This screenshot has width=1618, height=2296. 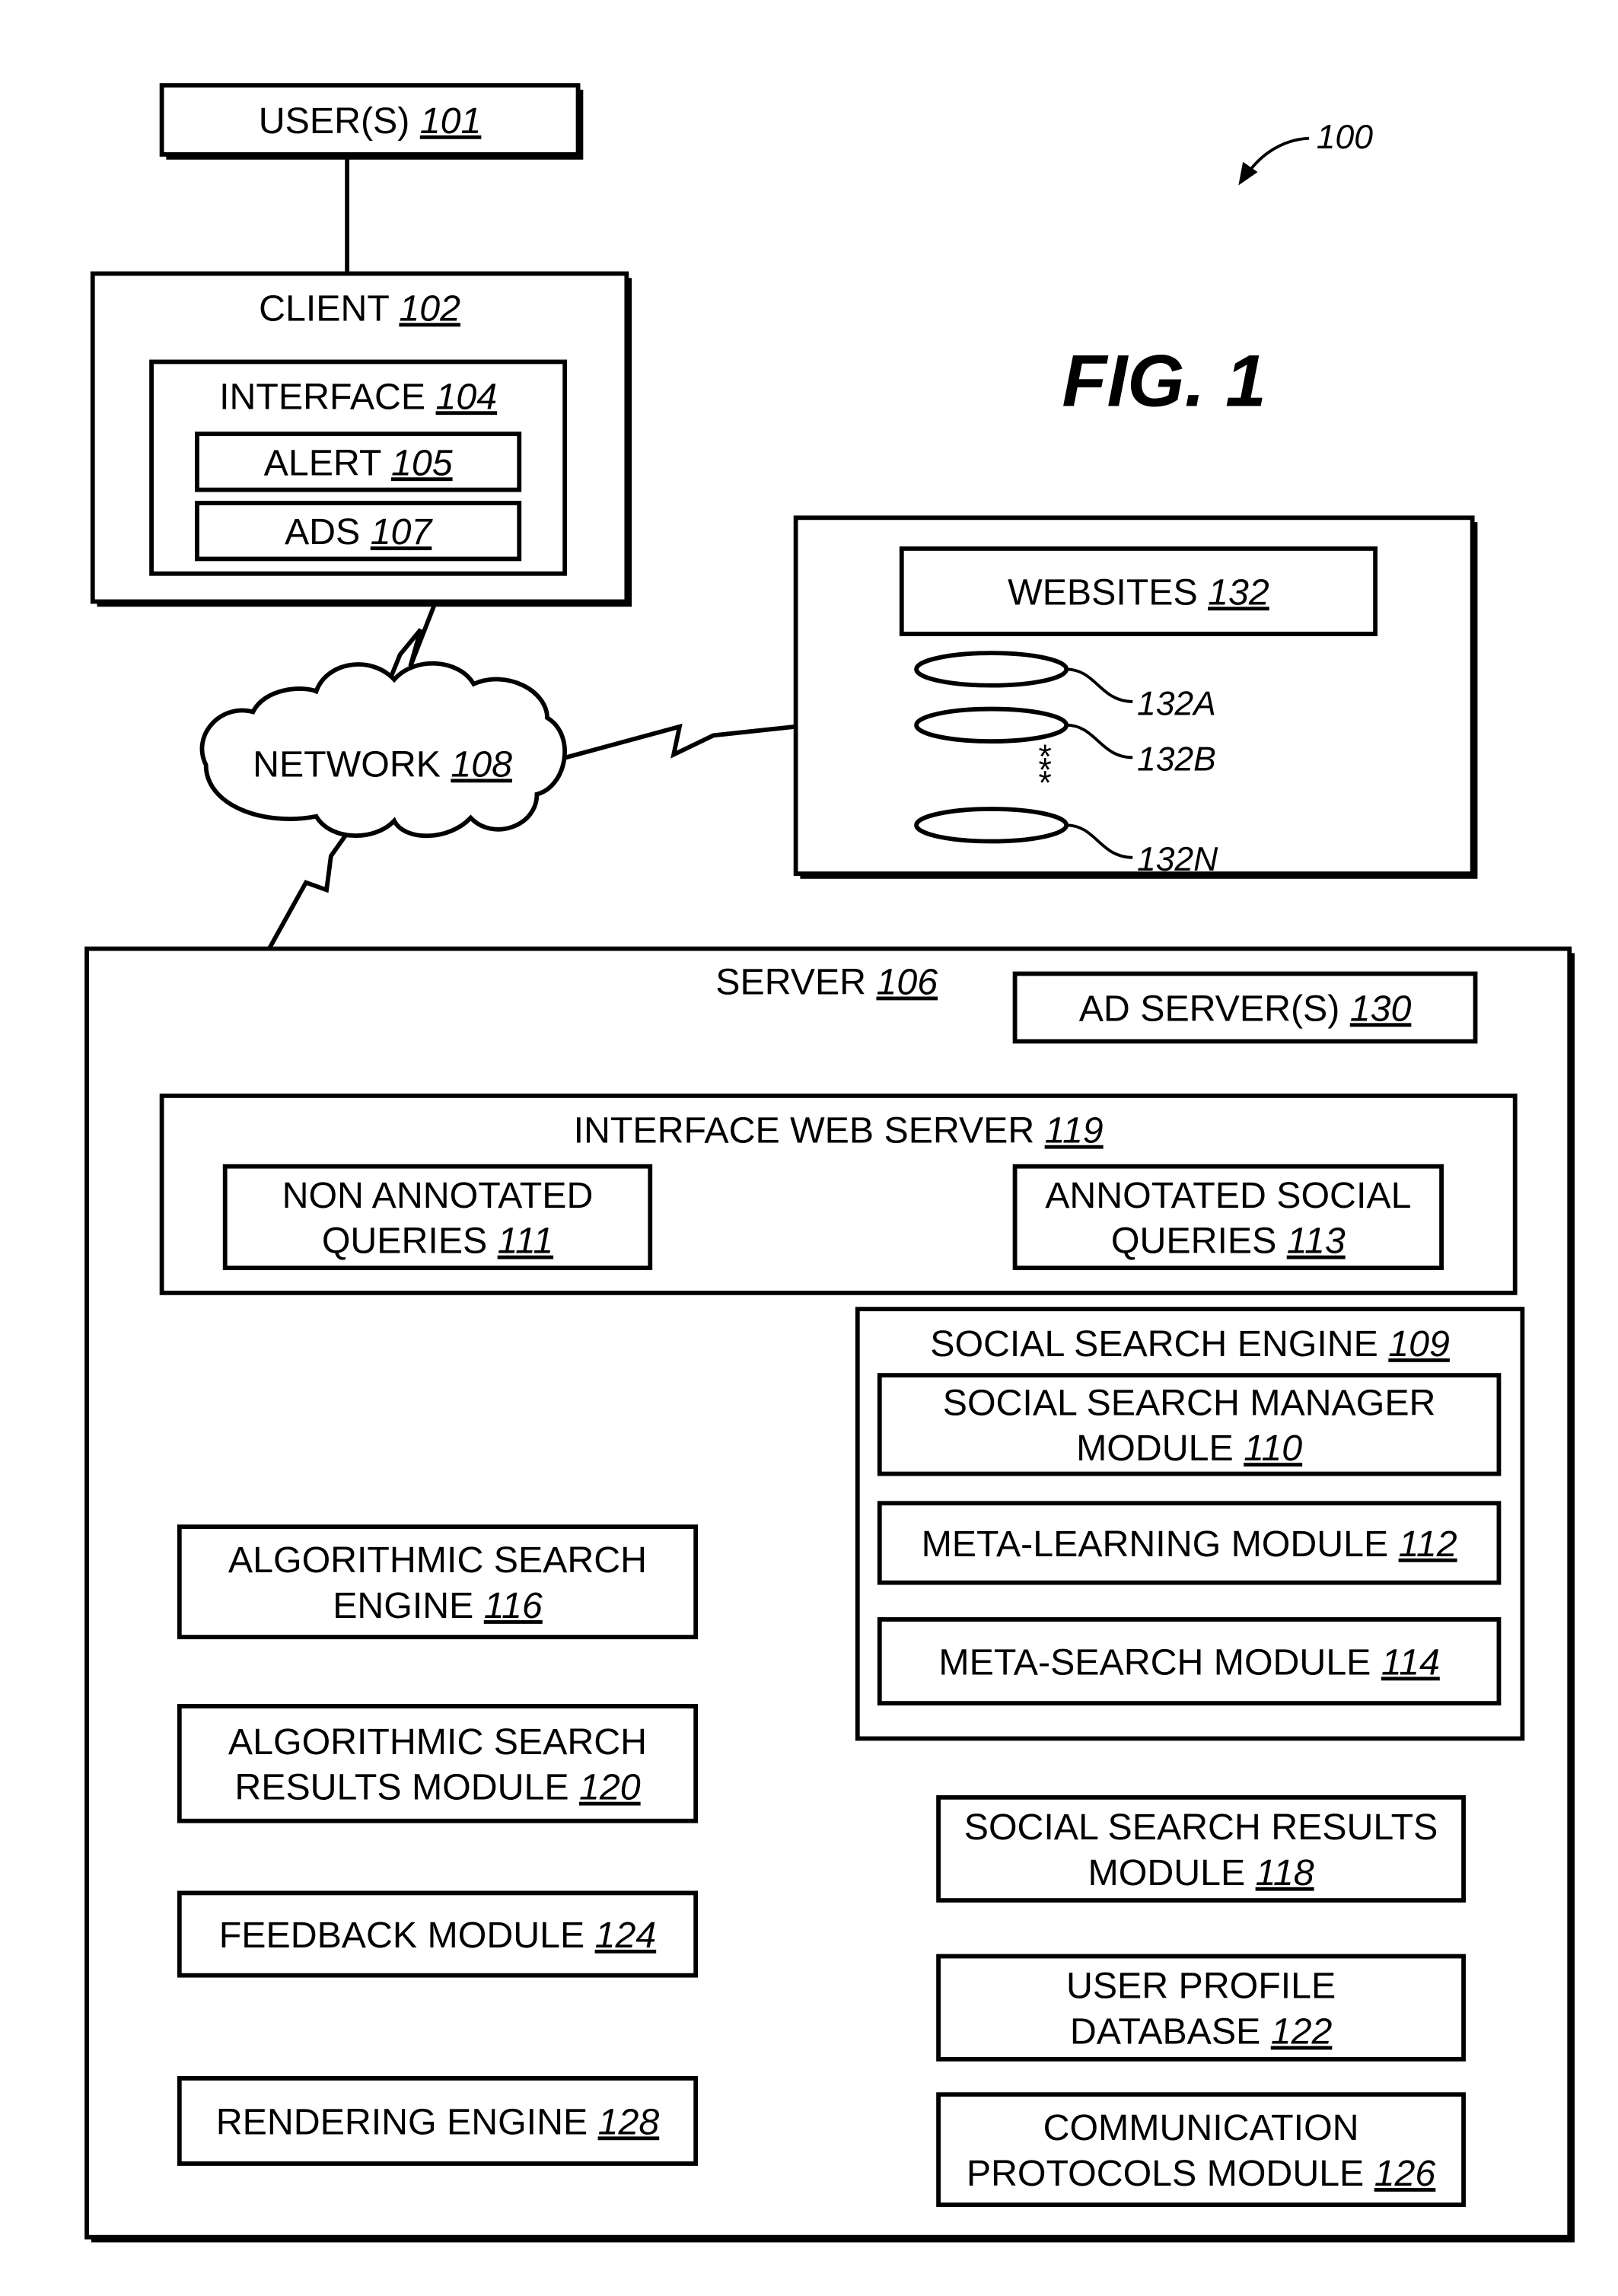 I want to click on non-annotated-queries-box-label-line-1-text: NON ANNOTATED, so click(x=438, y=1195).